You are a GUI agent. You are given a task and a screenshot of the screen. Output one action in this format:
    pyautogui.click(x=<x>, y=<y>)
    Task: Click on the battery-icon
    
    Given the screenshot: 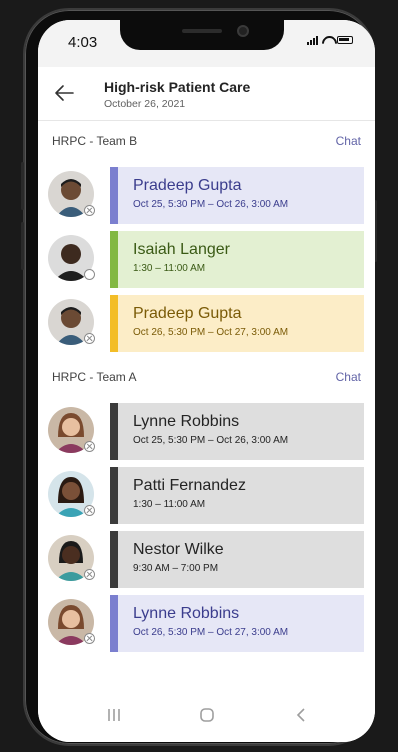 What is the action you would take?
    pyautogui.click(x=345, y=40)
    